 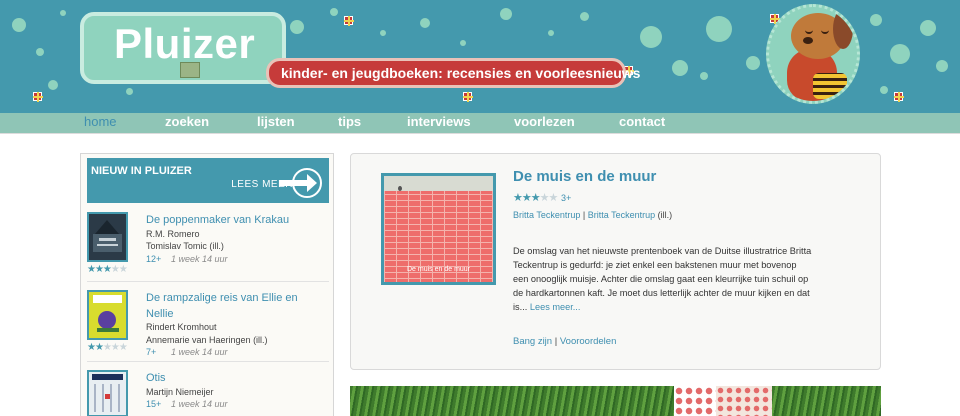 I want to click on author-name: Martijn Niemeijer, so click(x=180, y=392).